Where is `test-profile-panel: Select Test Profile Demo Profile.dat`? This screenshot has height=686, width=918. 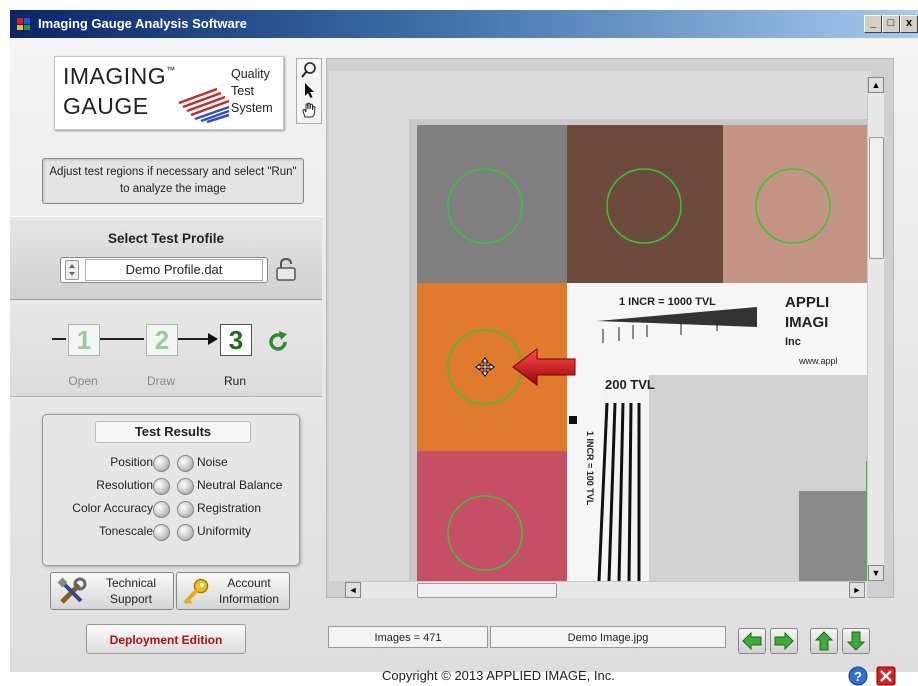 test-profile-panel: Select Test Profile Demo Profile.dat is located at coordinates (166, 258).